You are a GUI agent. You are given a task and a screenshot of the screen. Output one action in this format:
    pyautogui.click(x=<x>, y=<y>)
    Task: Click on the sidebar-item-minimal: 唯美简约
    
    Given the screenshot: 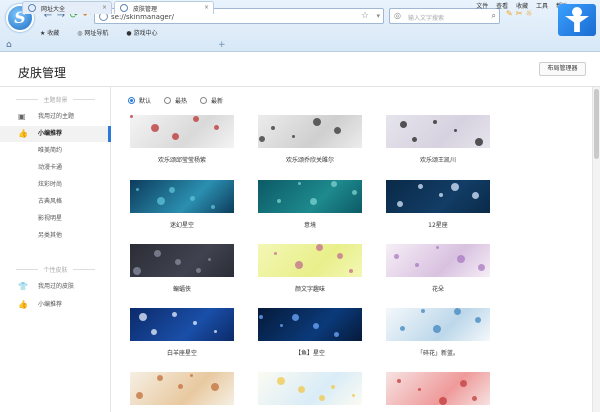 What is the action you would take?
    pyautogui.click(x=55, y=151)
    